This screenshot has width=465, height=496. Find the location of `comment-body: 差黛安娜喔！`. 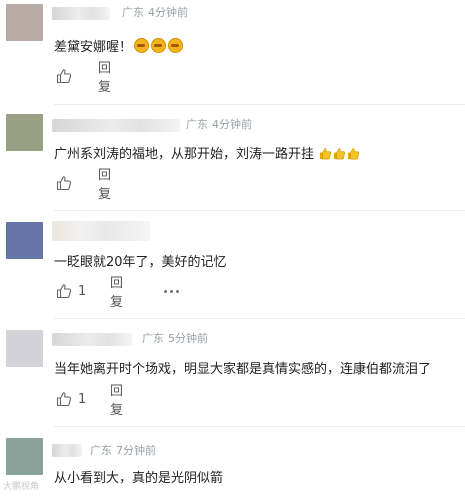

comment-body: 差黛安娜喔！ is located at coordinates (93, 47).